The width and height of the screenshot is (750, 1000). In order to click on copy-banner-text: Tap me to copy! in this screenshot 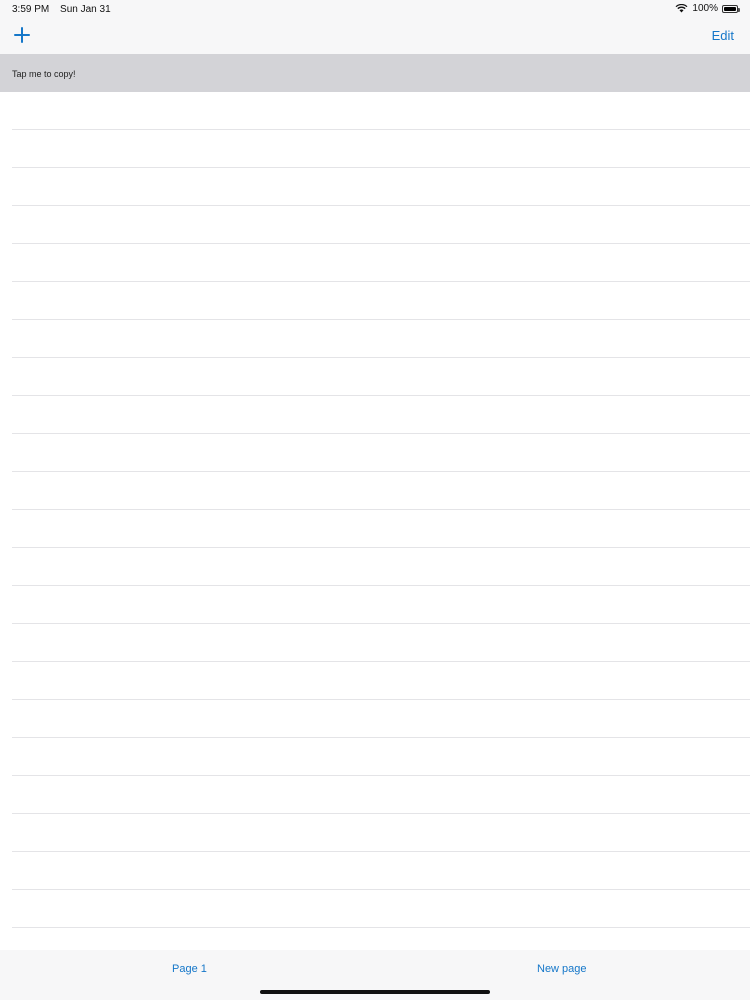, I will do `click(44, 74)`.